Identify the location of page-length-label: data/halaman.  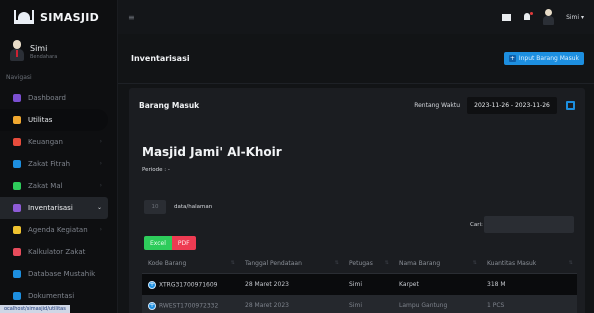
(193, 207).